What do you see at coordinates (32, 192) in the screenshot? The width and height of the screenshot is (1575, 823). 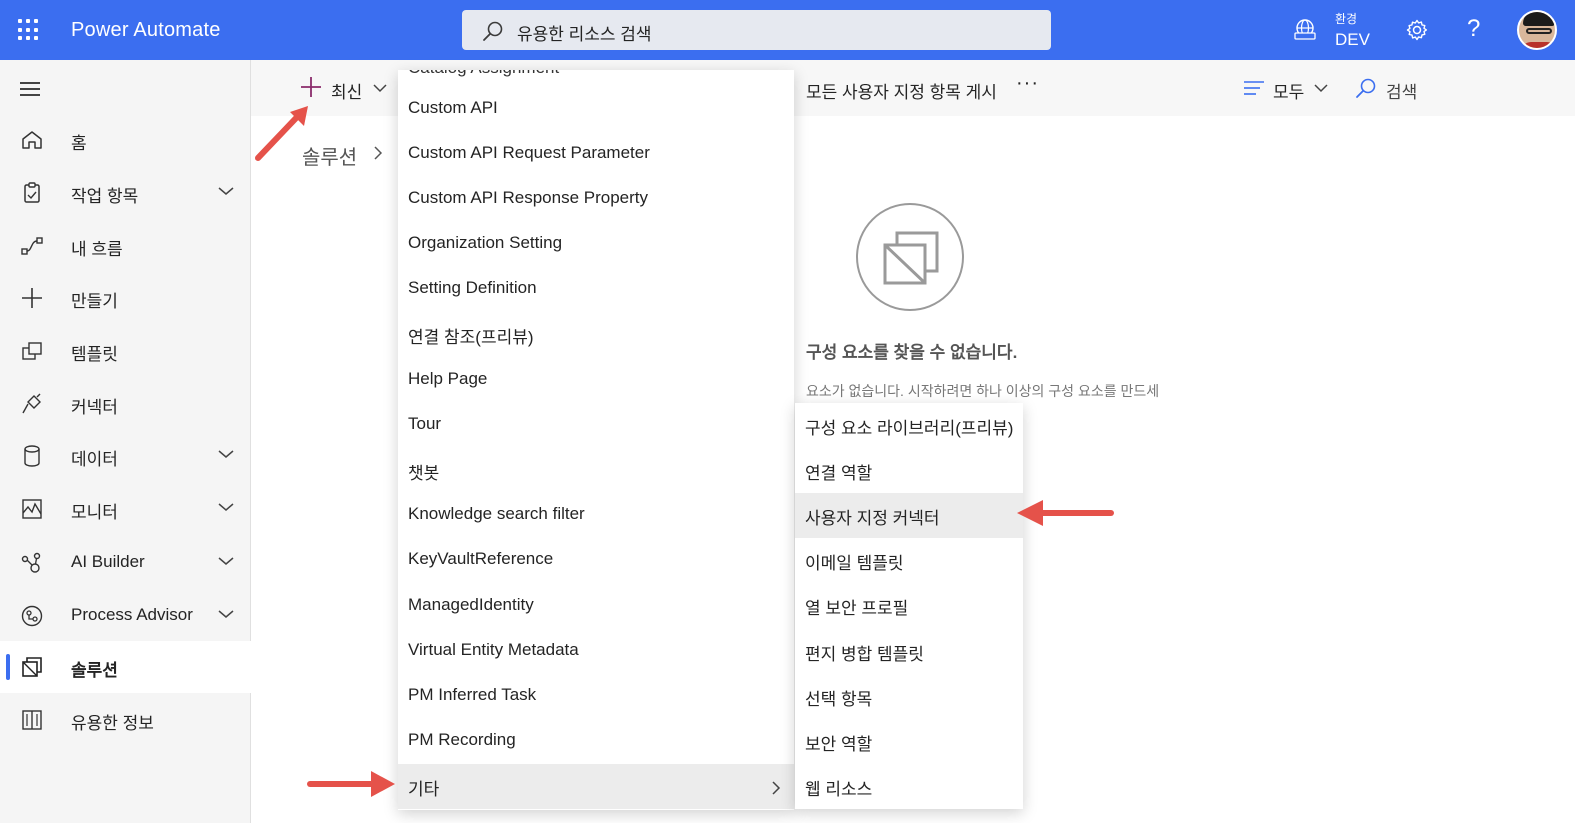 I see `clipboard-icon` at bounding box center [32, 192].